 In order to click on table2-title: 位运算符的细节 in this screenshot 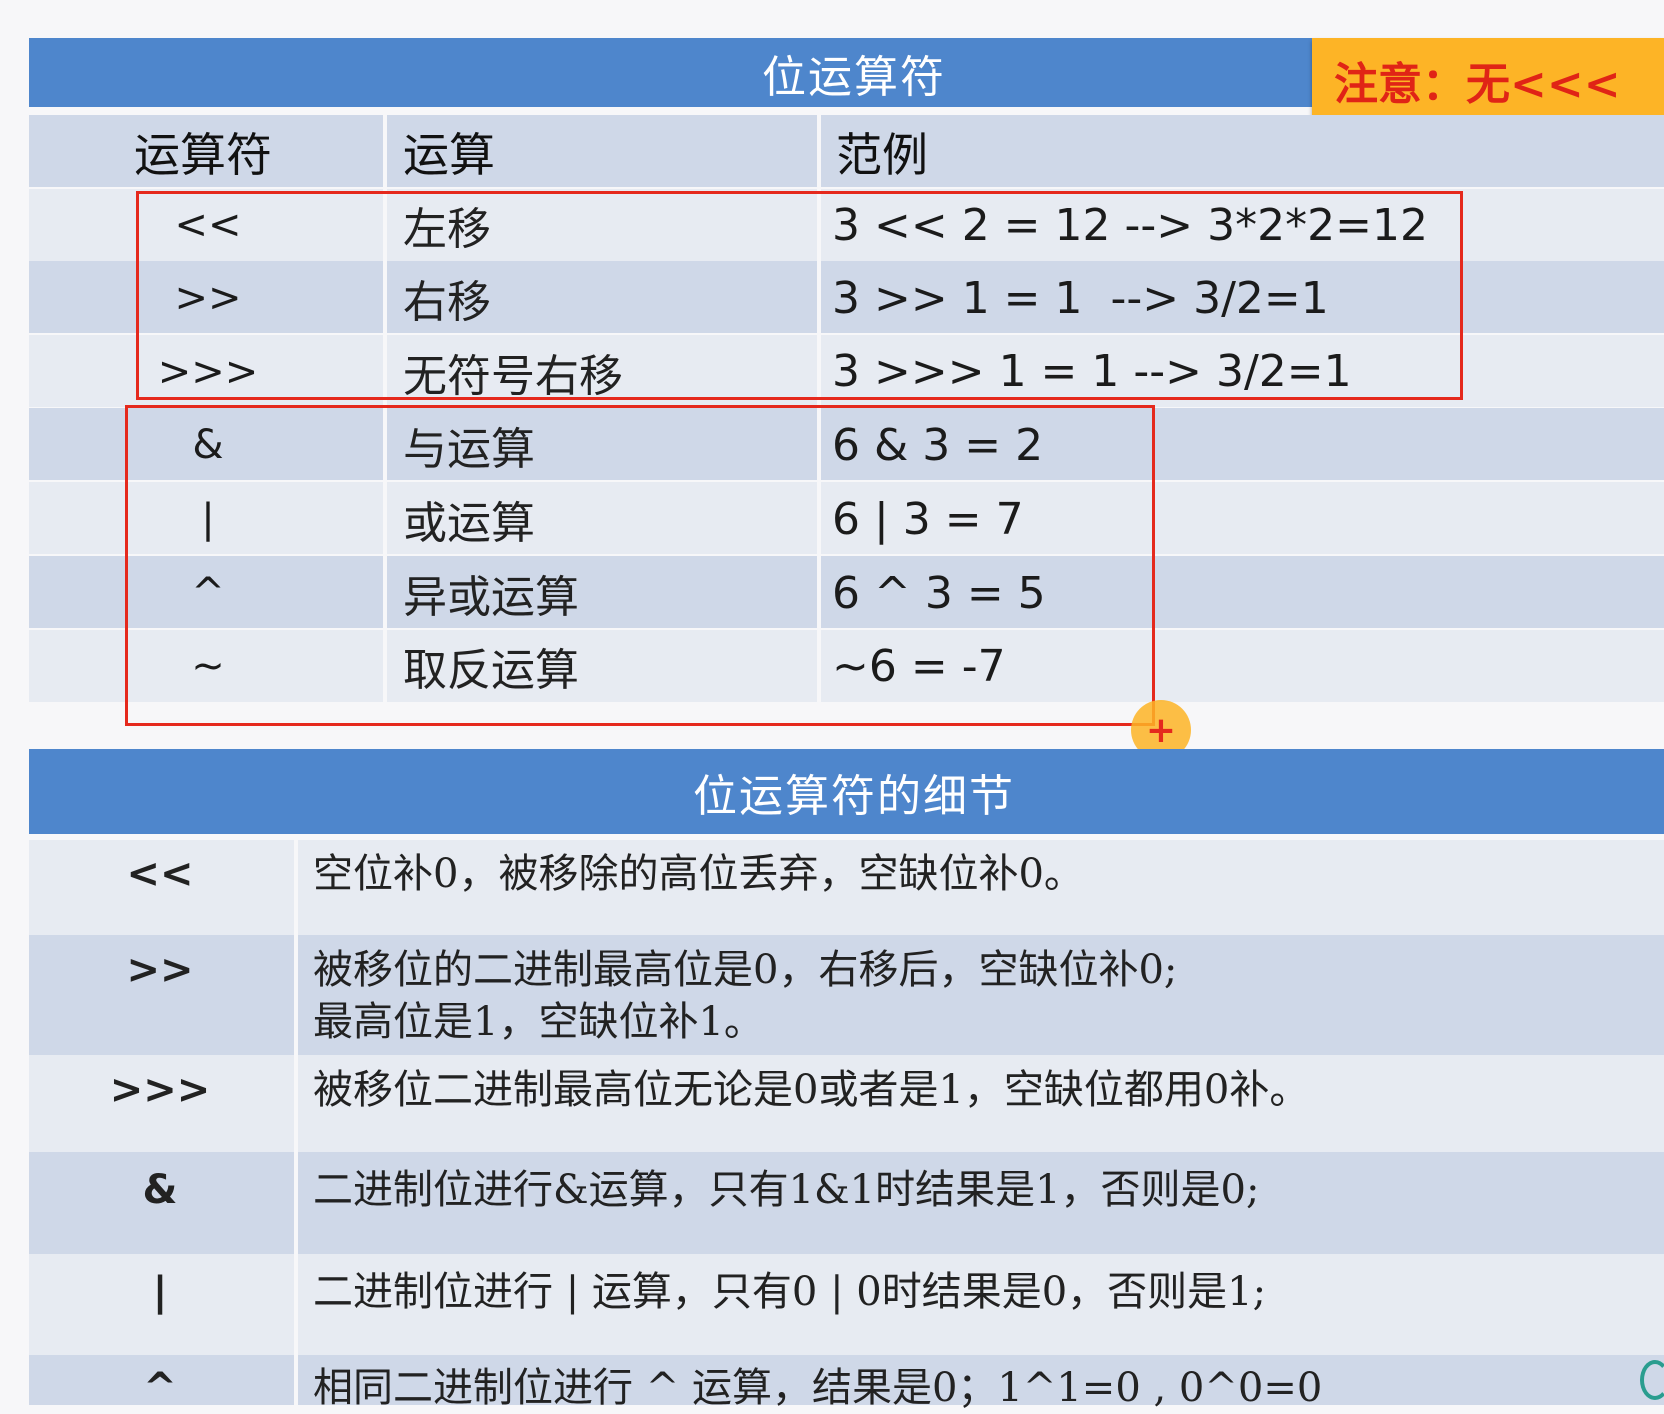, I will do `click(854, 796)`.